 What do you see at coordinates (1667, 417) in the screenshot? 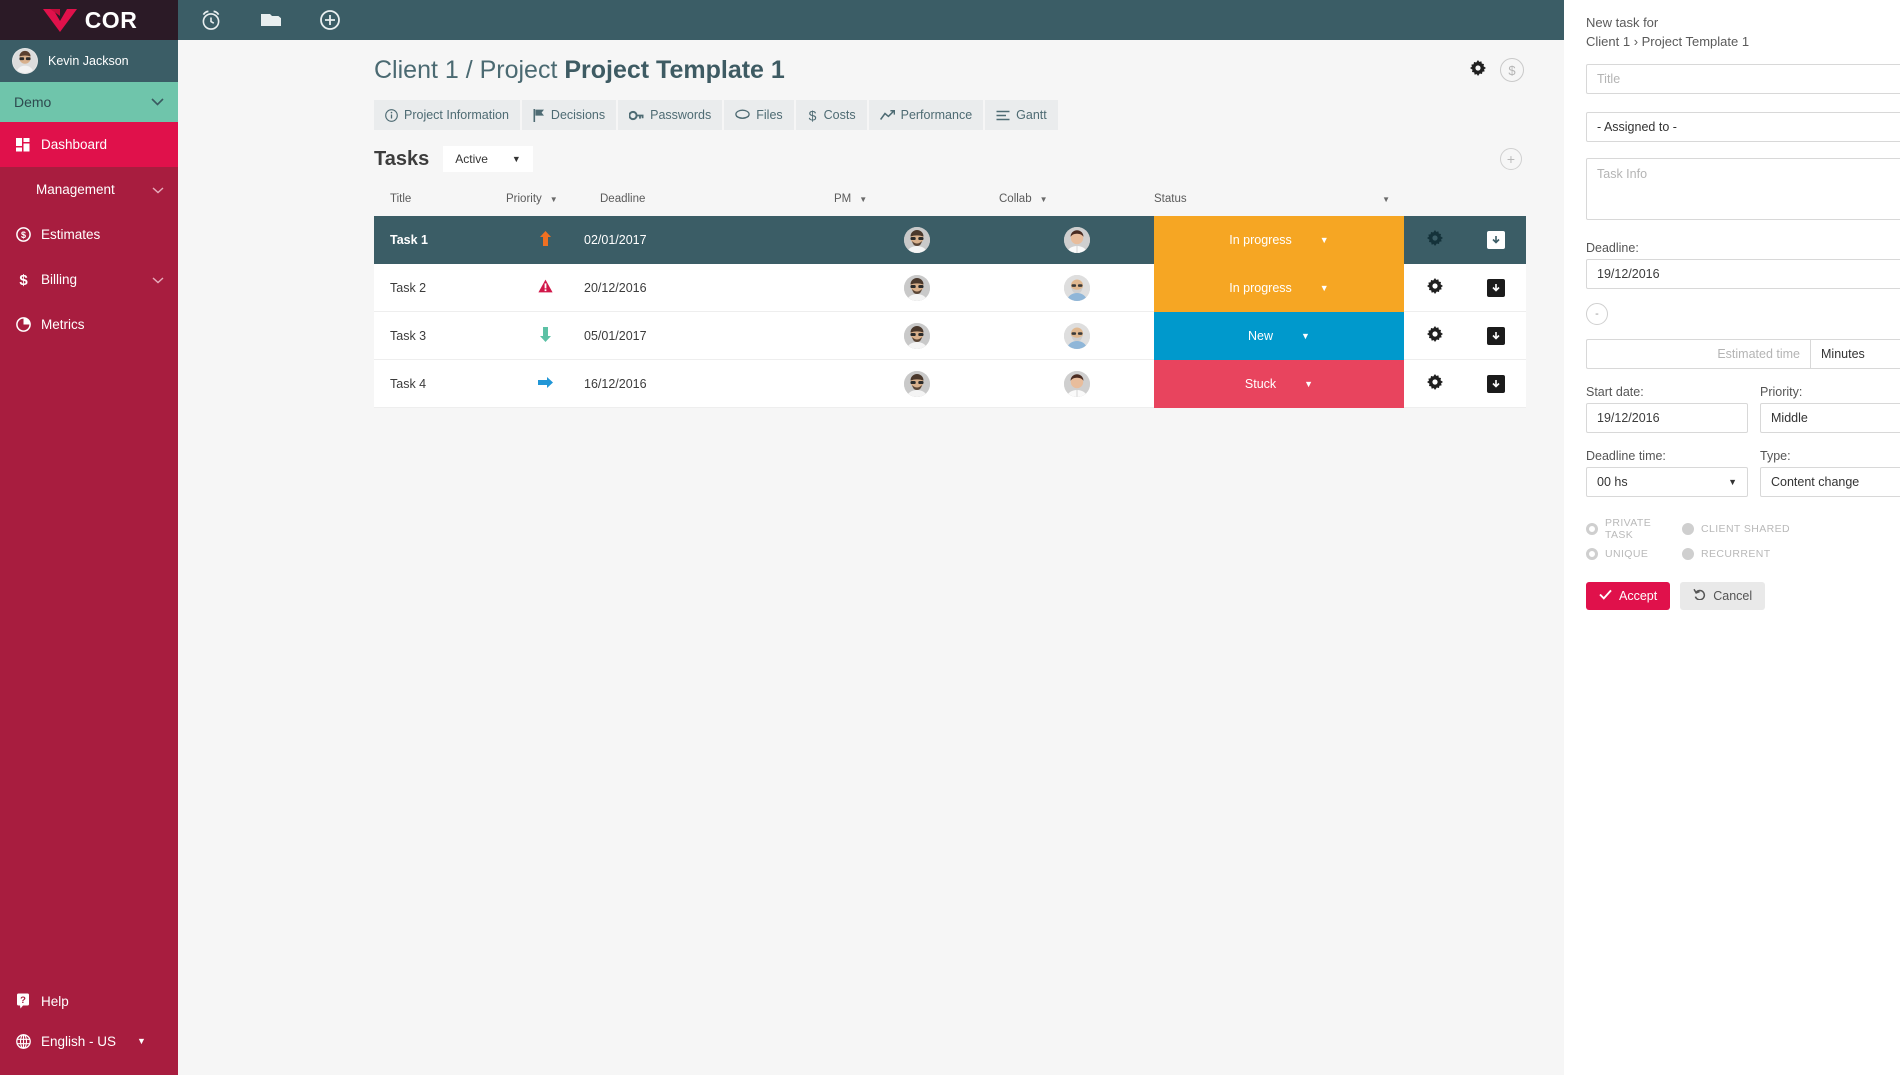
I see `start-date-input` at bounding box center [1667, 417].